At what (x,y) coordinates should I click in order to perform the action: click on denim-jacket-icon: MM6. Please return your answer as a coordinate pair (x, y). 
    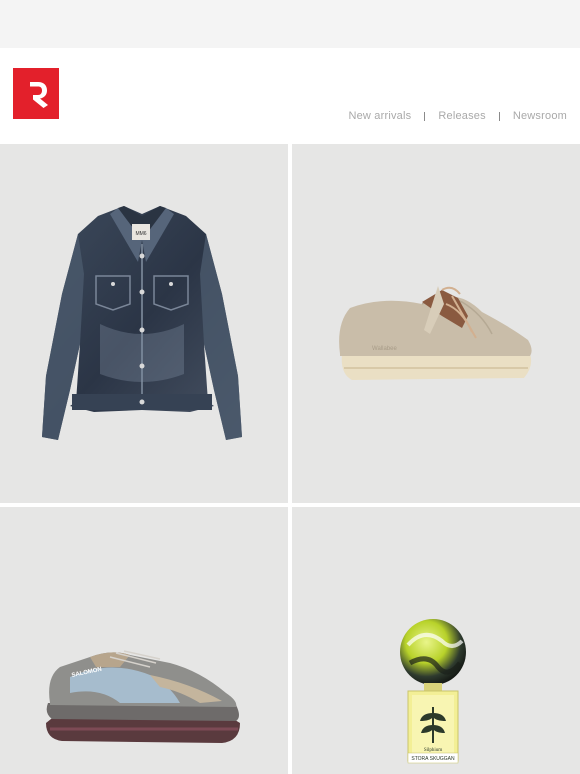
    Looking at the image, I should click on (142, 323).